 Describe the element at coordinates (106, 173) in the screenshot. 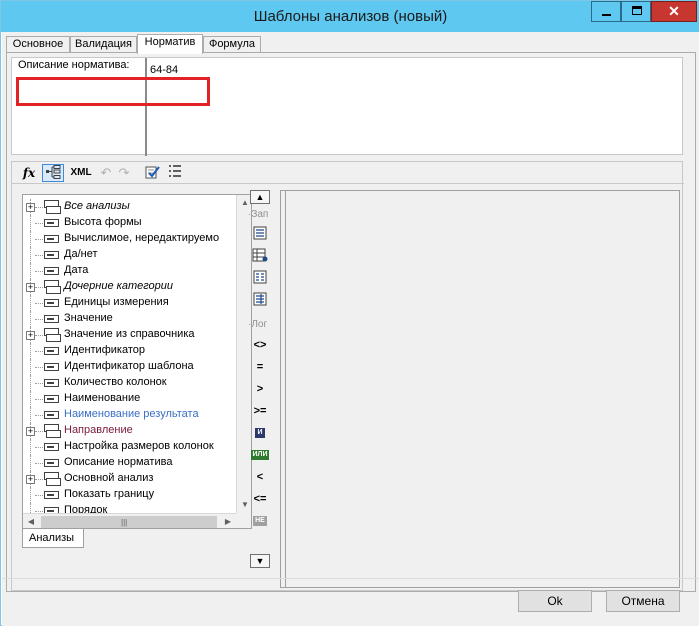

I see `undo-icon: ↶` at that location.